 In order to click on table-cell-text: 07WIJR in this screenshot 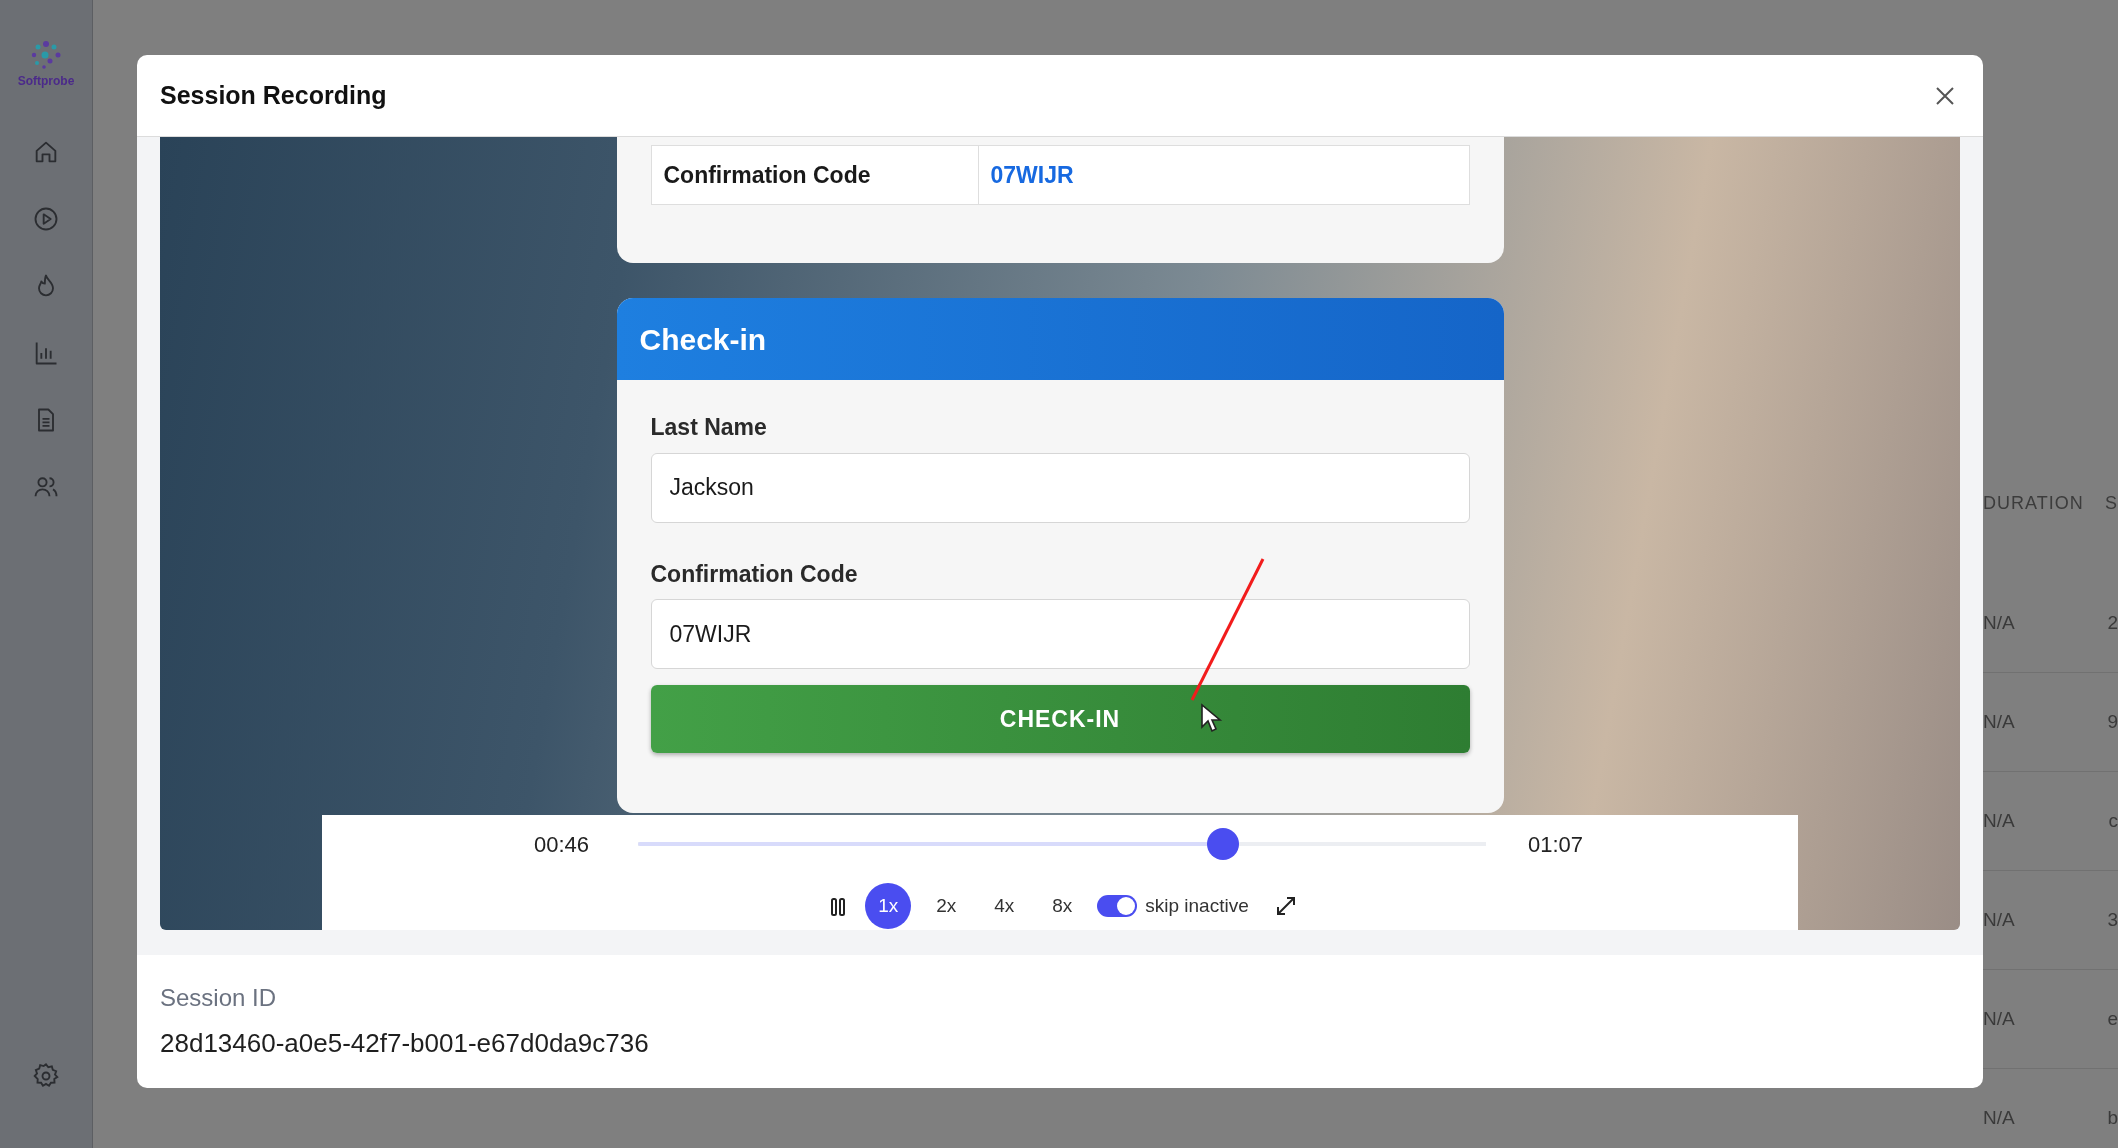, I will do `click(1032, 175)`.